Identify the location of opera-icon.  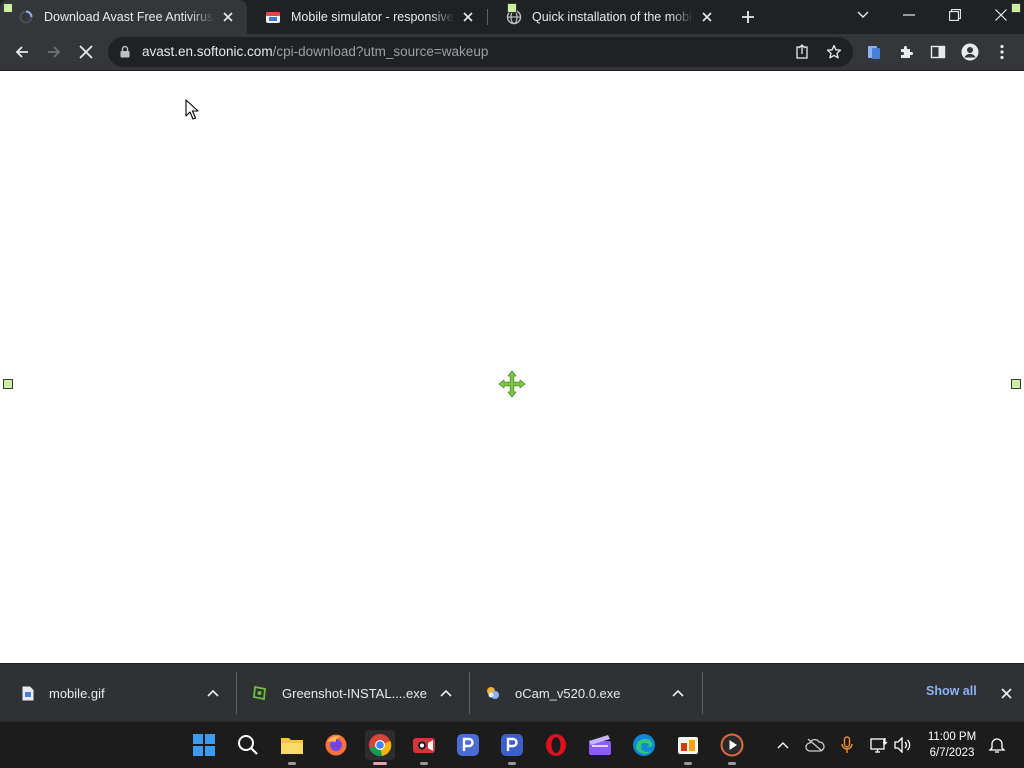
(556, 745).